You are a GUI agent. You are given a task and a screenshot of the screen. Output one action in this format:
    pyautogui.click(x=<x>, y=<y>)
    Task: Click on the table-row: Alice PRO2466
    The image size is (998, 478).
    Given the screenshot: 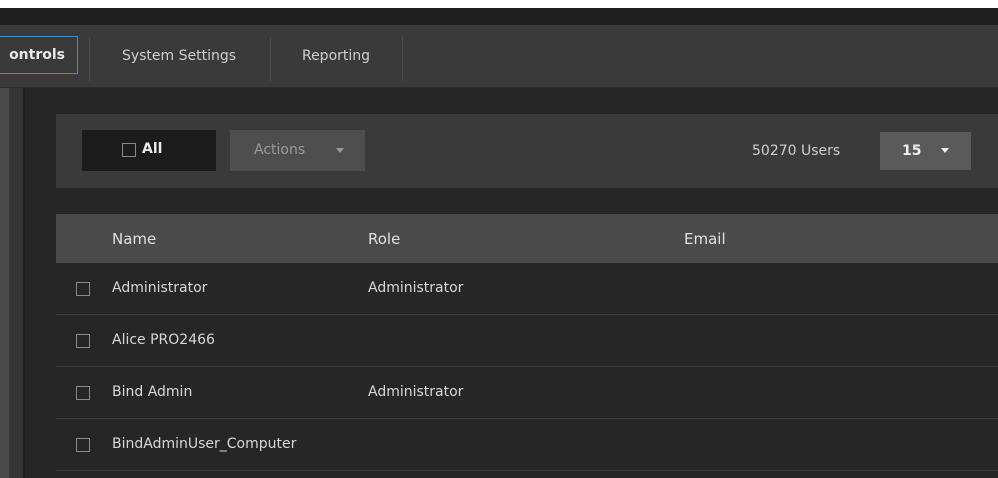 What is the action you would take?
    pyautogui.click(x=527, y=341)
    